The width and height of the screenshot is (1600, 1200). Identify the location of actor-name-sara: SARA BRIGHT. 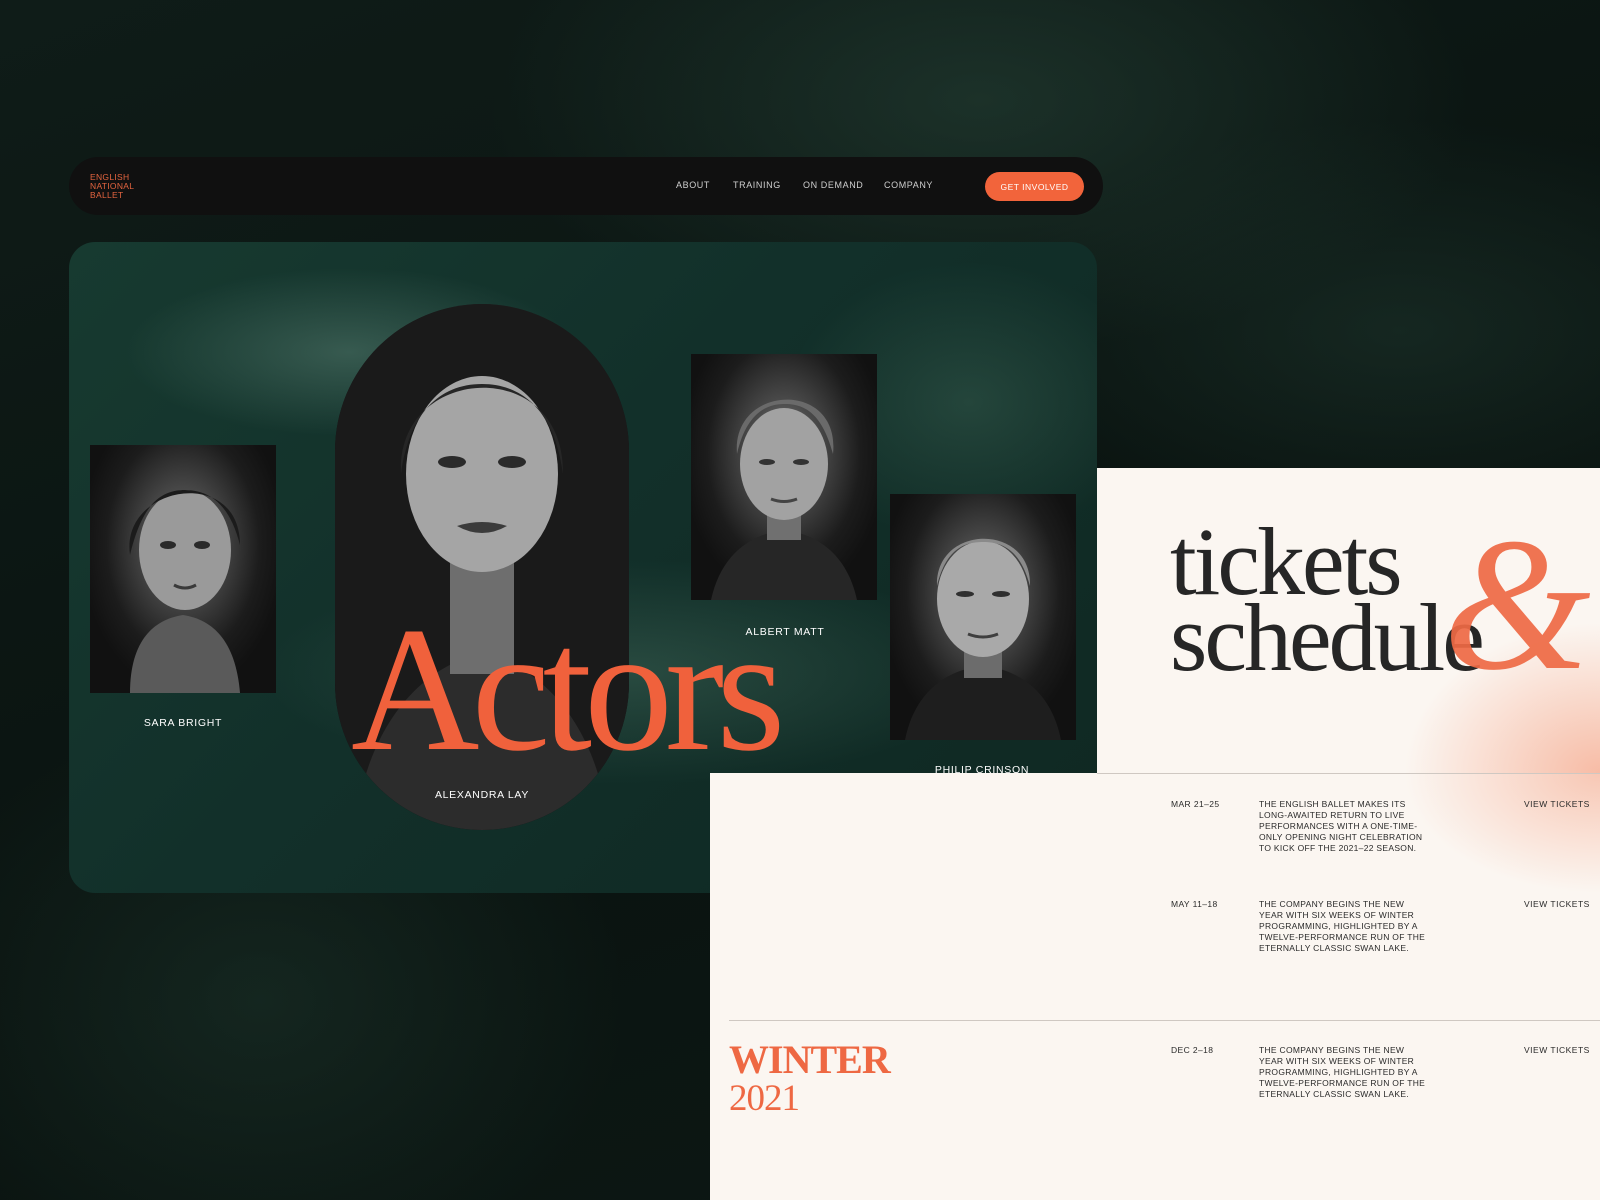
(183, 723).